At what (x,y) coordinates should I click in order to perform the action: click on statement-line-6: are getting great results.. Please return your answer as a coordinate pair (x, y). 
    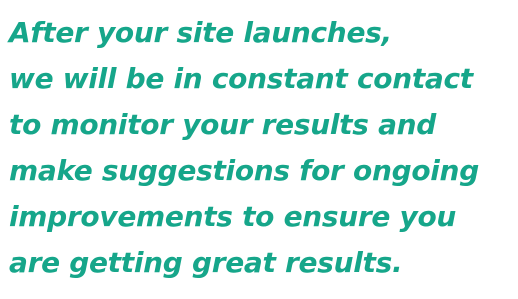
    Looking at the image, I should click on (206, 262).